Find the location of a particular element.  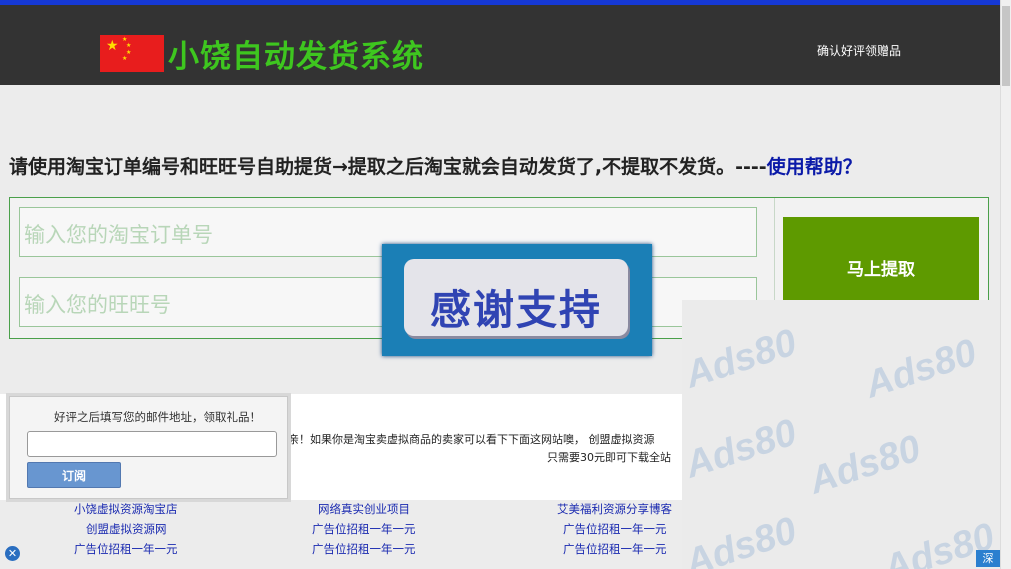

link-item: 创盟虚拟资源网 is located at coordinates (126, 529).